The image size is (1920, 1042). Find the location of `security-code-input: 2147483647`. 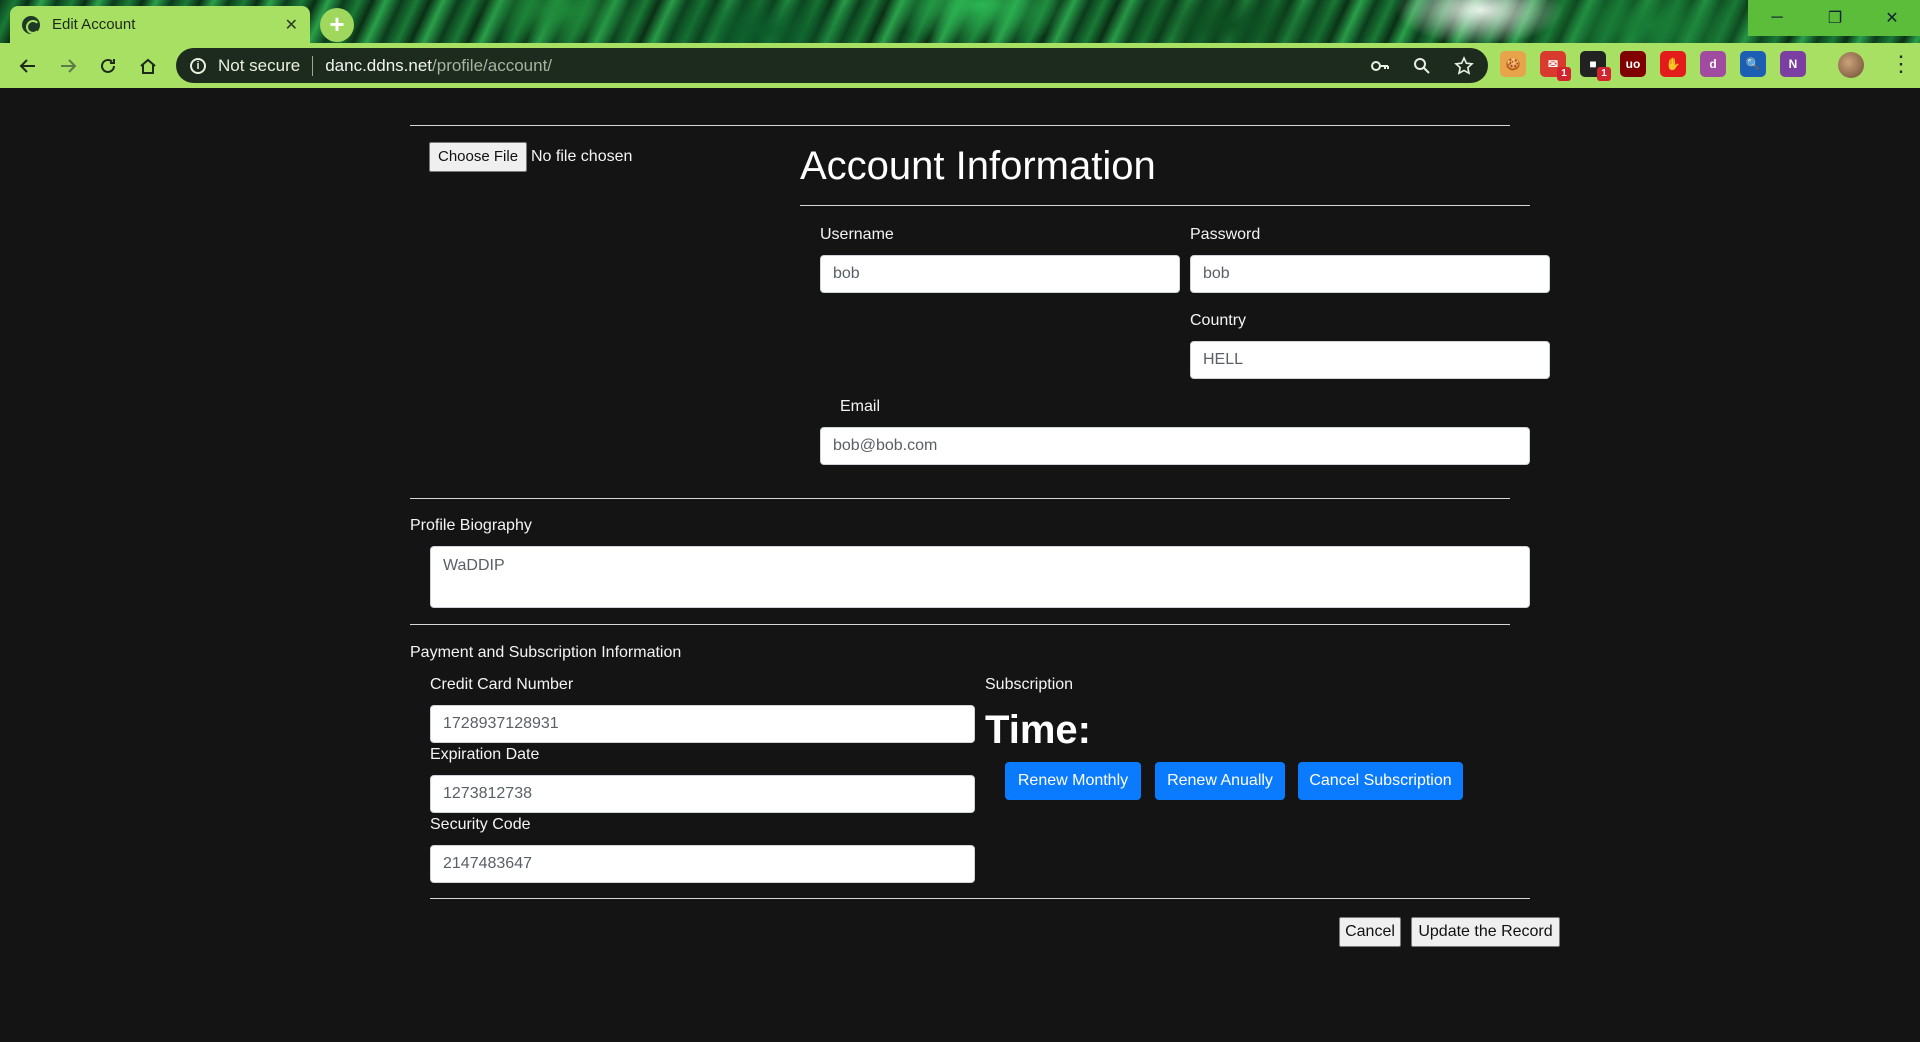

security-code-input: 2147483647 is located at coordinates (702, 864).